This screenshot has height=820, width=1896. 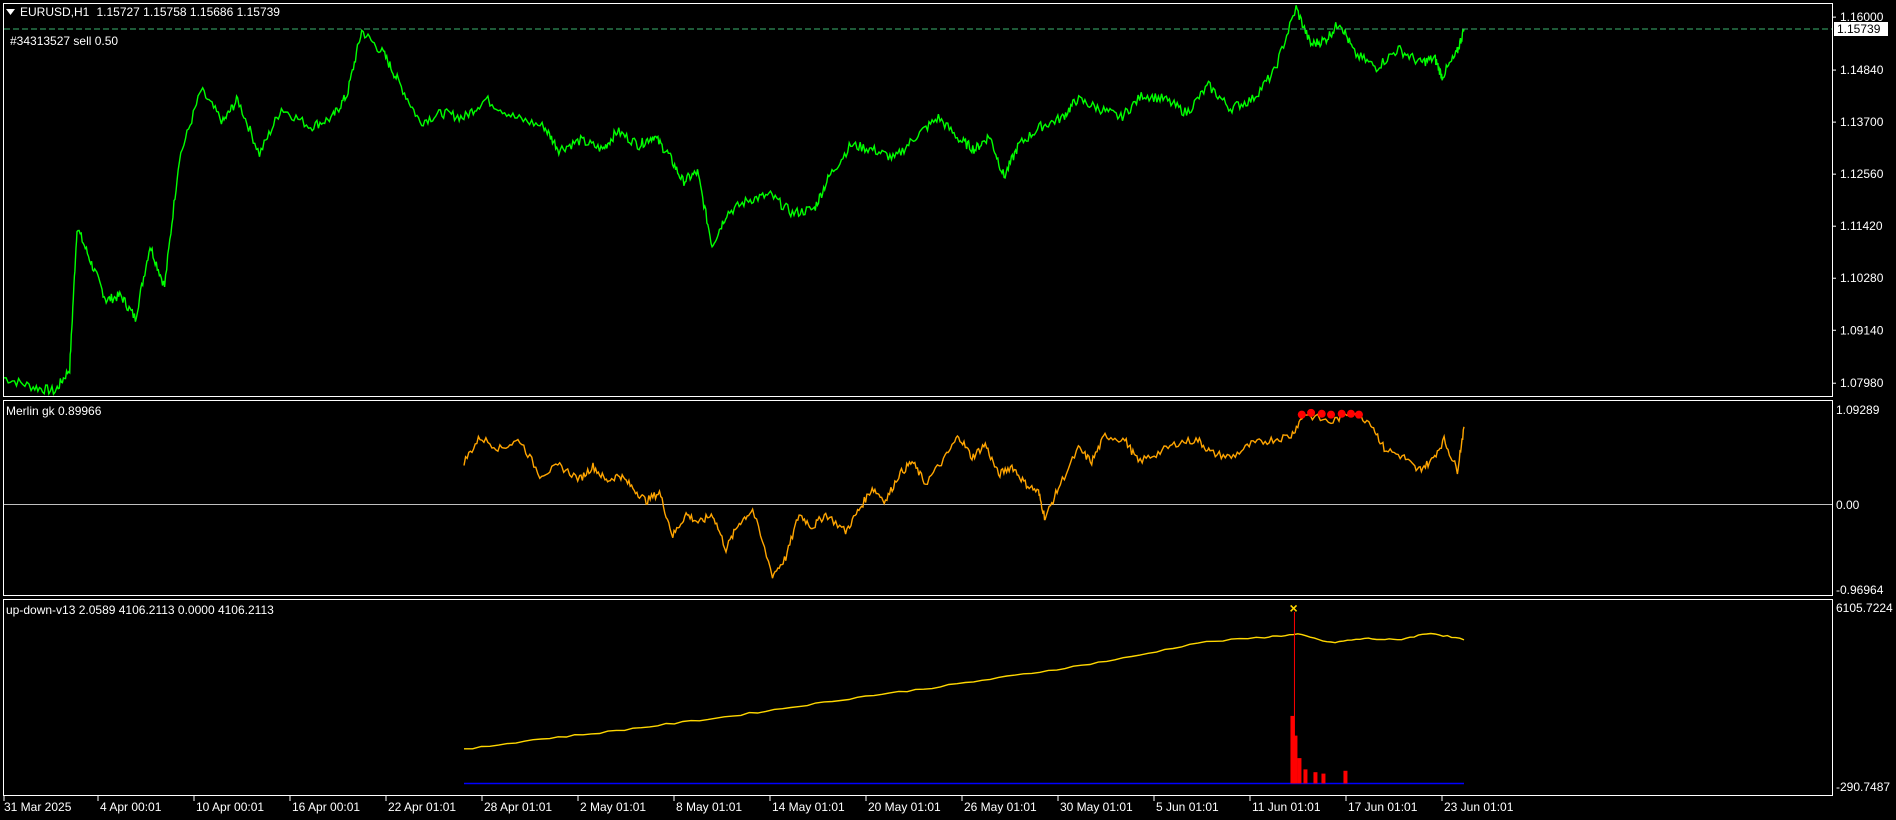 What do you see at coordinates (808, 807) in the screenshot?
I see `x-tick-label: 14 May 01:01` at bounding box center [808, 807].